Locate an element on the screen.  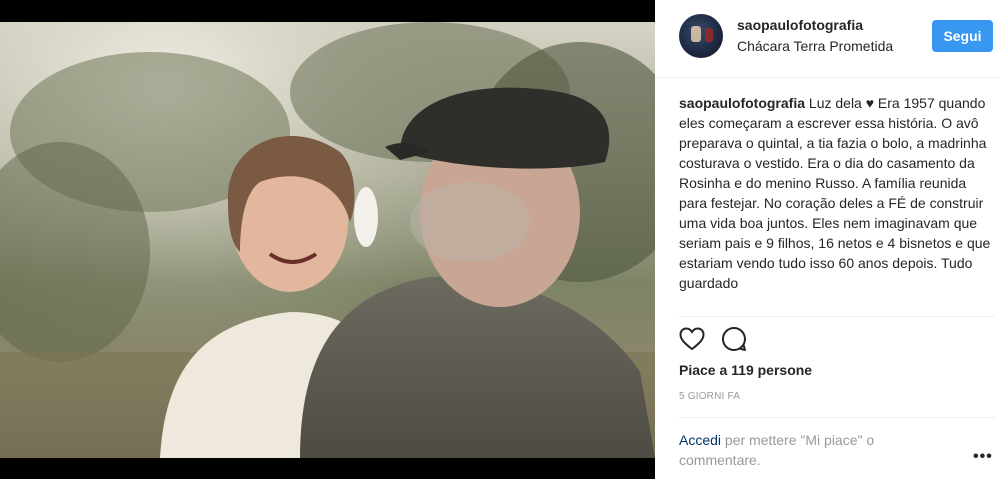
post-actions is located at coordinates (713, 339).